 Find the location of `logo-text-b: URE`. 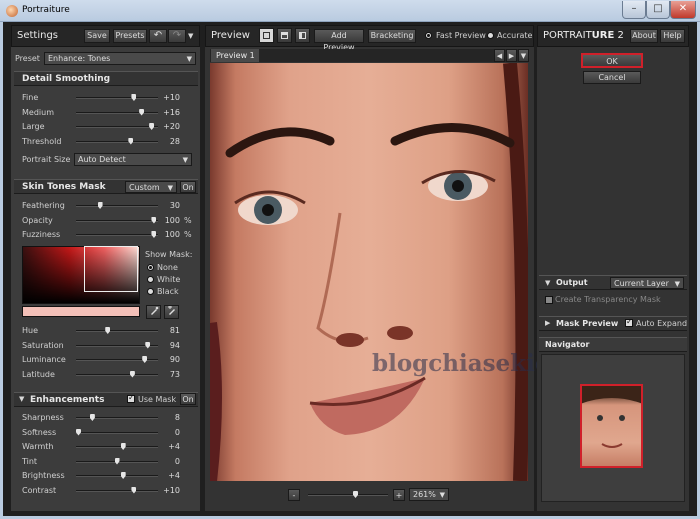

logo-text-b: URE is located at coordinates (603, 35).